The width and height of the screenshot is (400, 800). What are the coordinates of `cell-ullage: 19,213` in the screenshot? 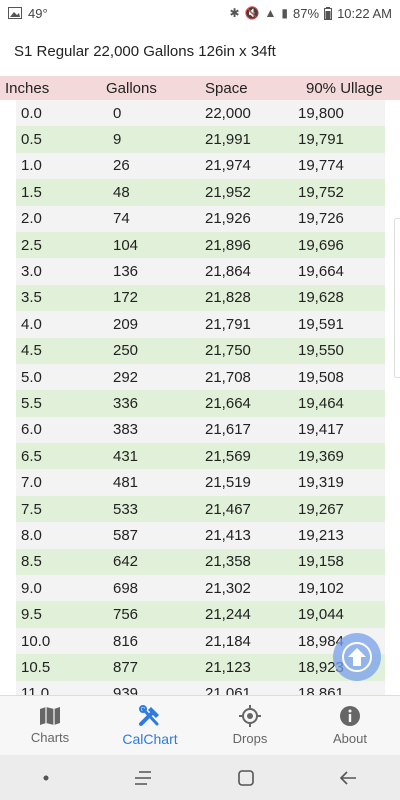 It's located at (321, 535).